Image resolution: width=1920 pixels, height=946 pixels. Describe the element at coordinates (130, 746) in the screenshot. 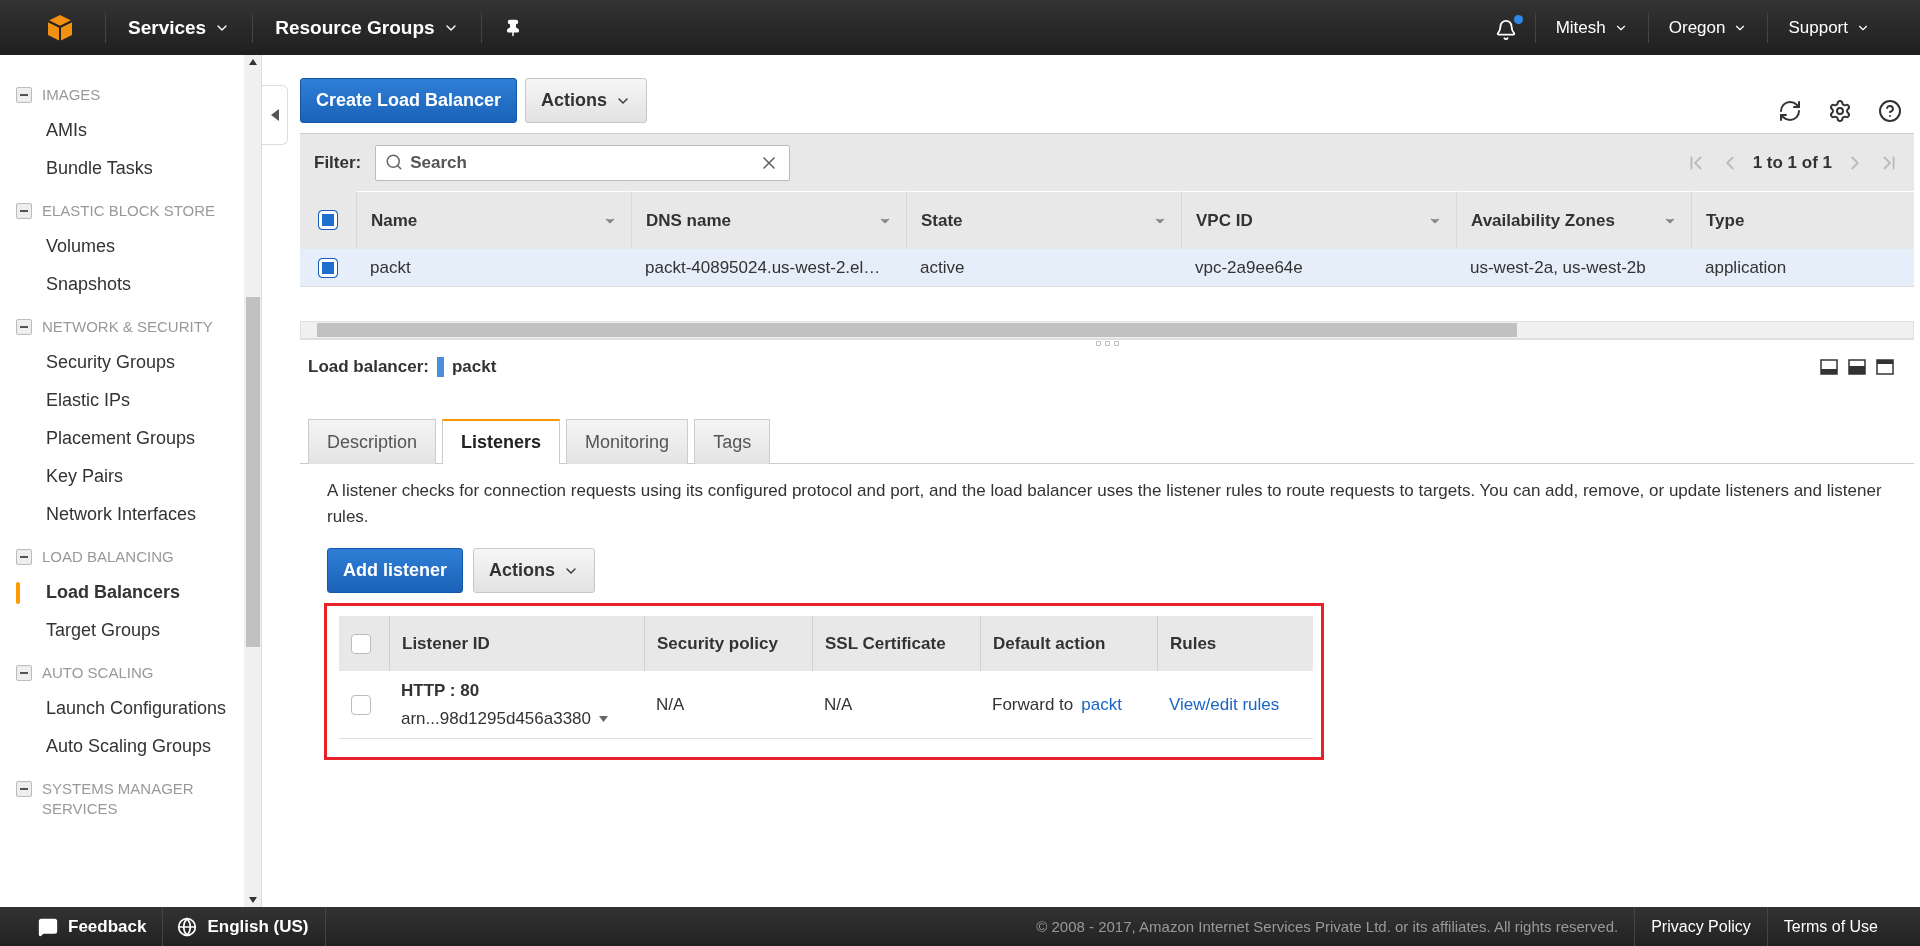

I see `sidebar-item: Auto Scaling Groups` at that location.